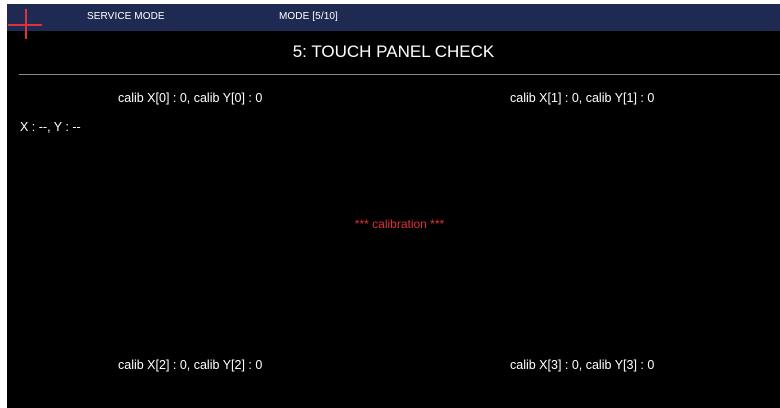 This screenshot has height=408, width=780. Describe the element at coordinates (126, 16) in the screenshot. I see `service-mode-label: SERVICE MODE` at that location.